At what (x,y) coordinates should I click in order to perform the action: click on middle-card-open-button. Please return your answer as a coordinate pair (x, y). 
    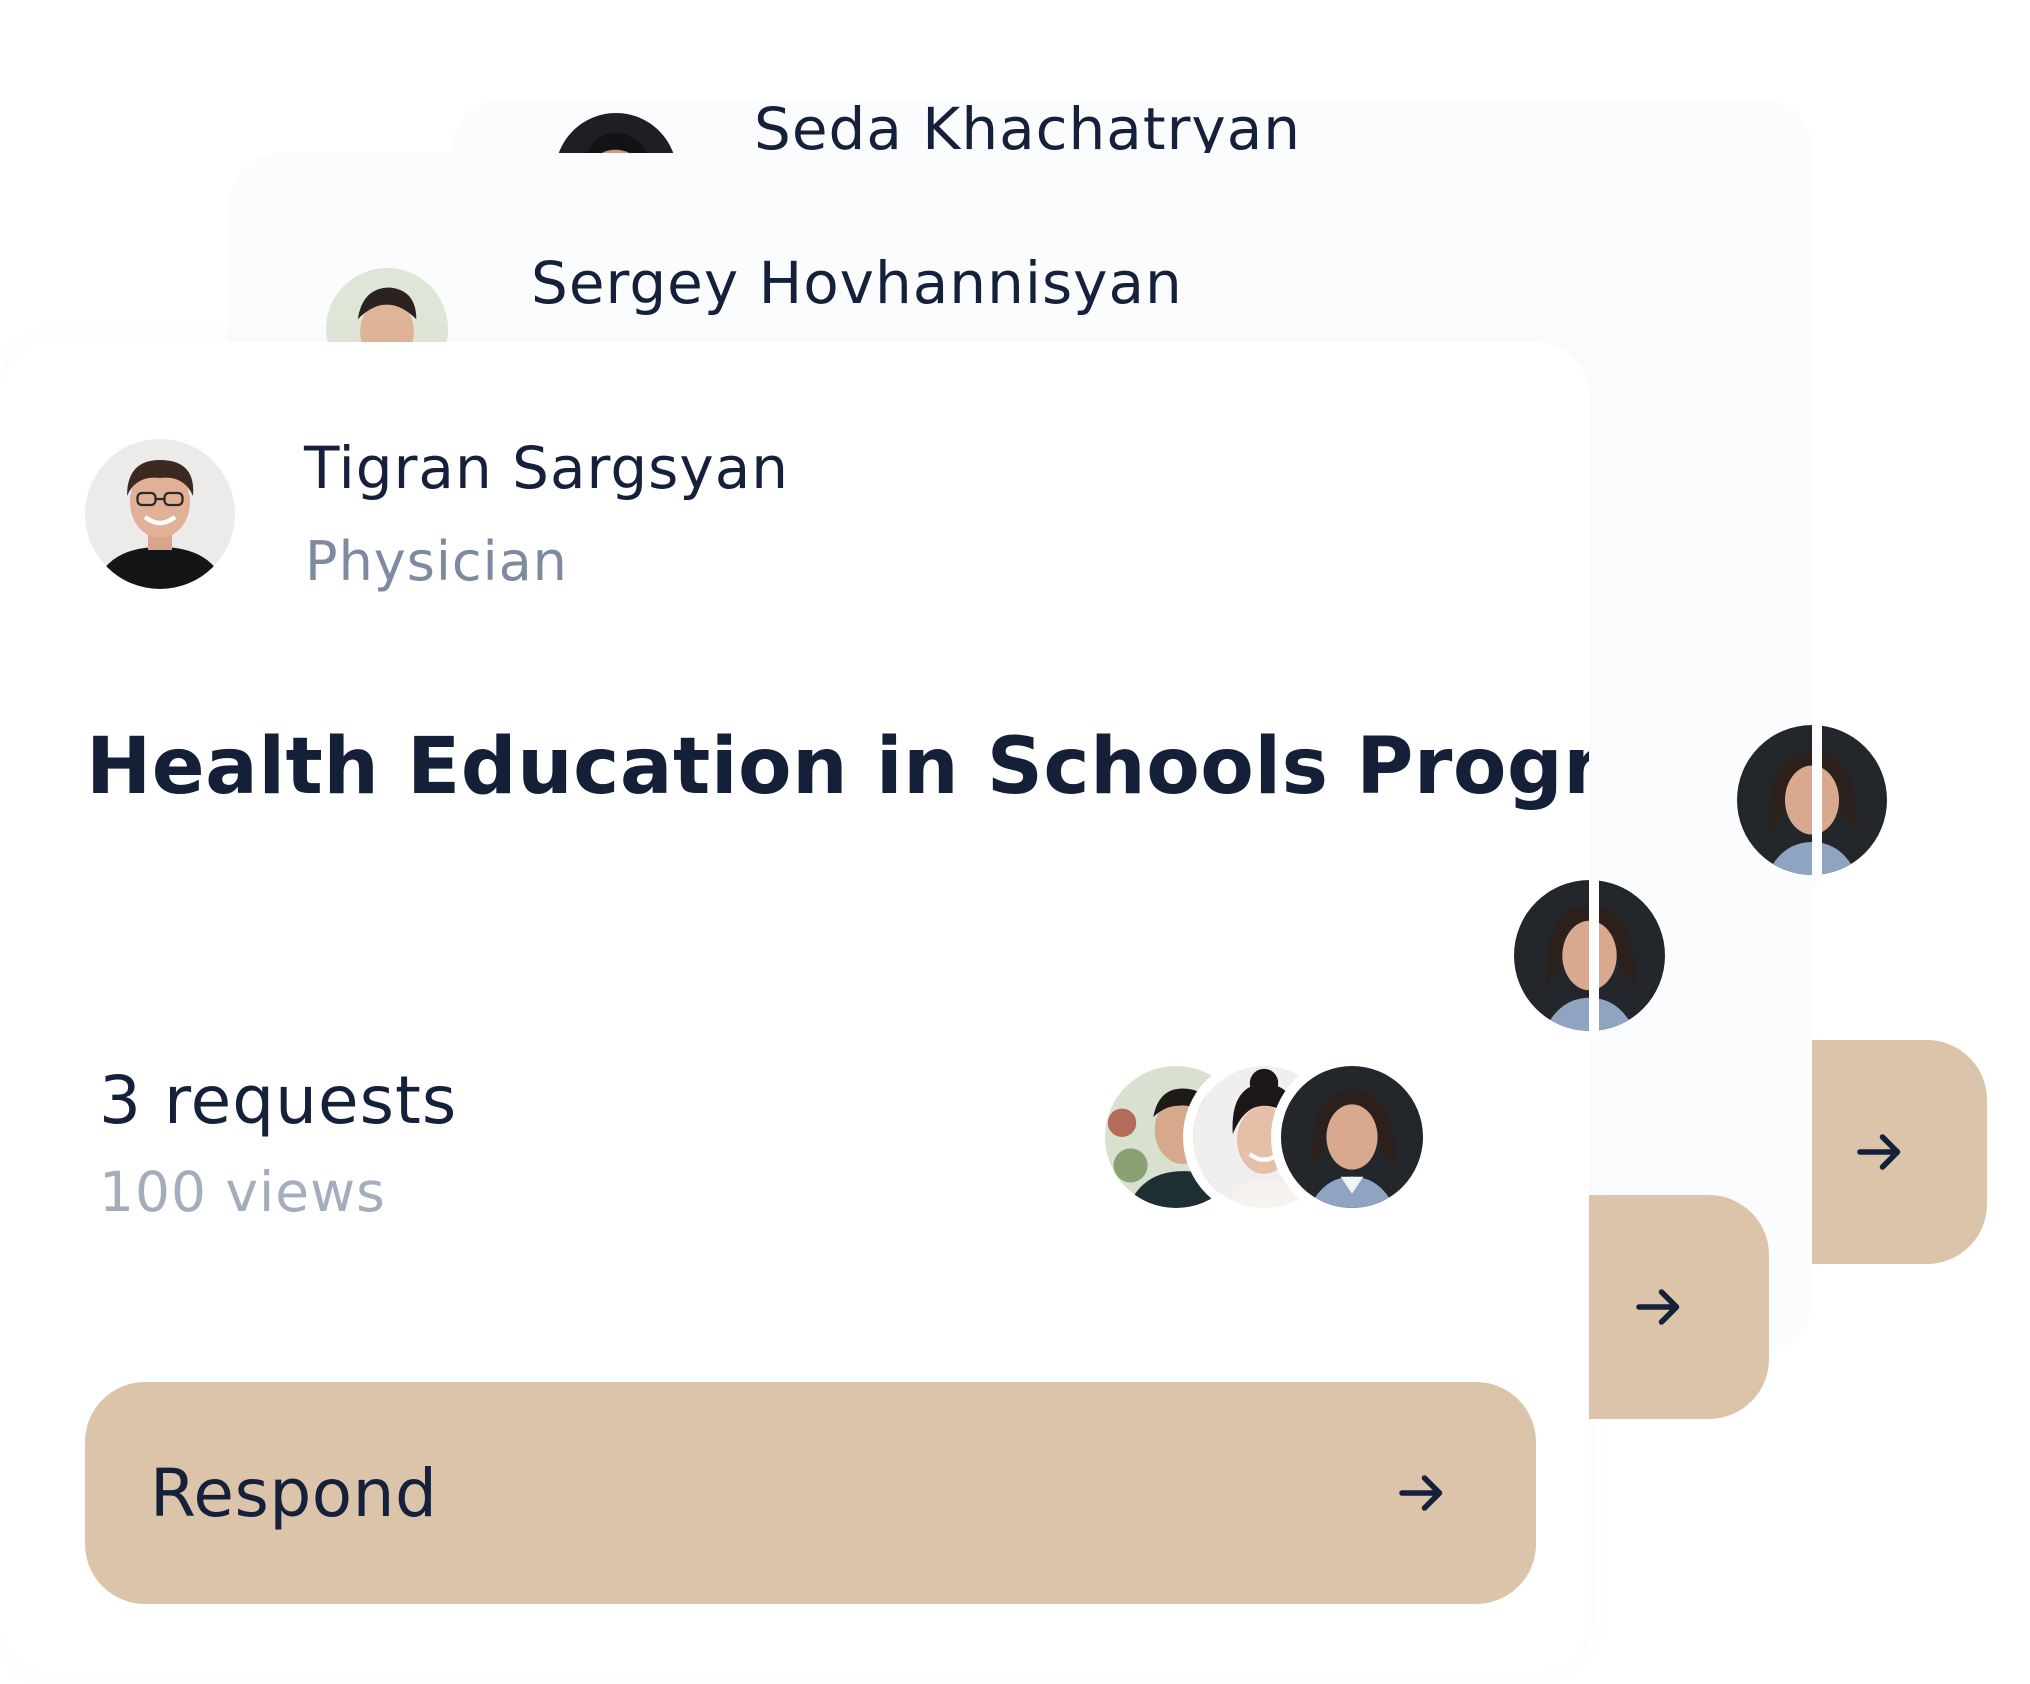
    Looking at the image, I should click on (1679, 1307).